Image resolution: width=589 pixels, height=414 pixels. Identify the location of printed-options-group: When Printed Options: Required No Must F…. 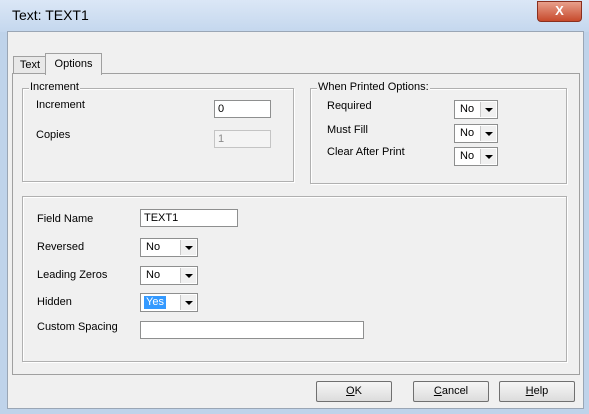
(438, 132).